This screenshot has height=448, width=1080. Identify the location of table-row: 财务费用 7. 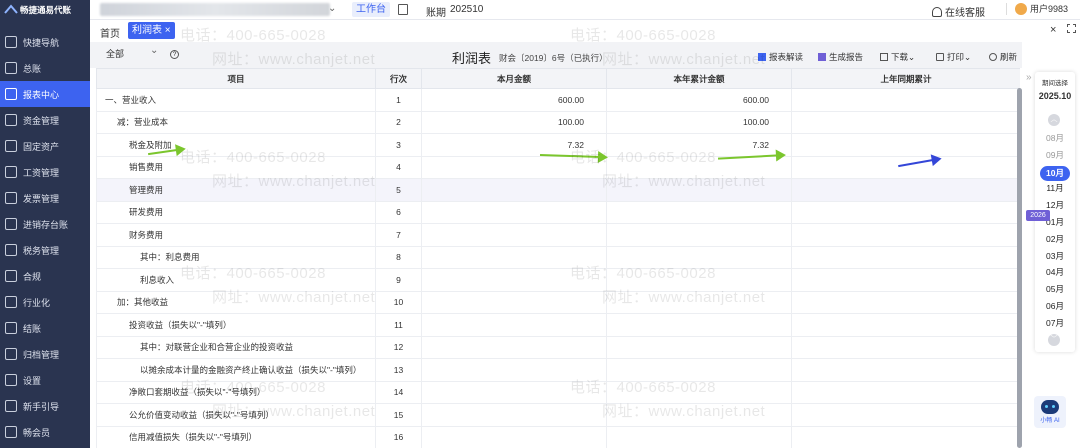
(558, 235).